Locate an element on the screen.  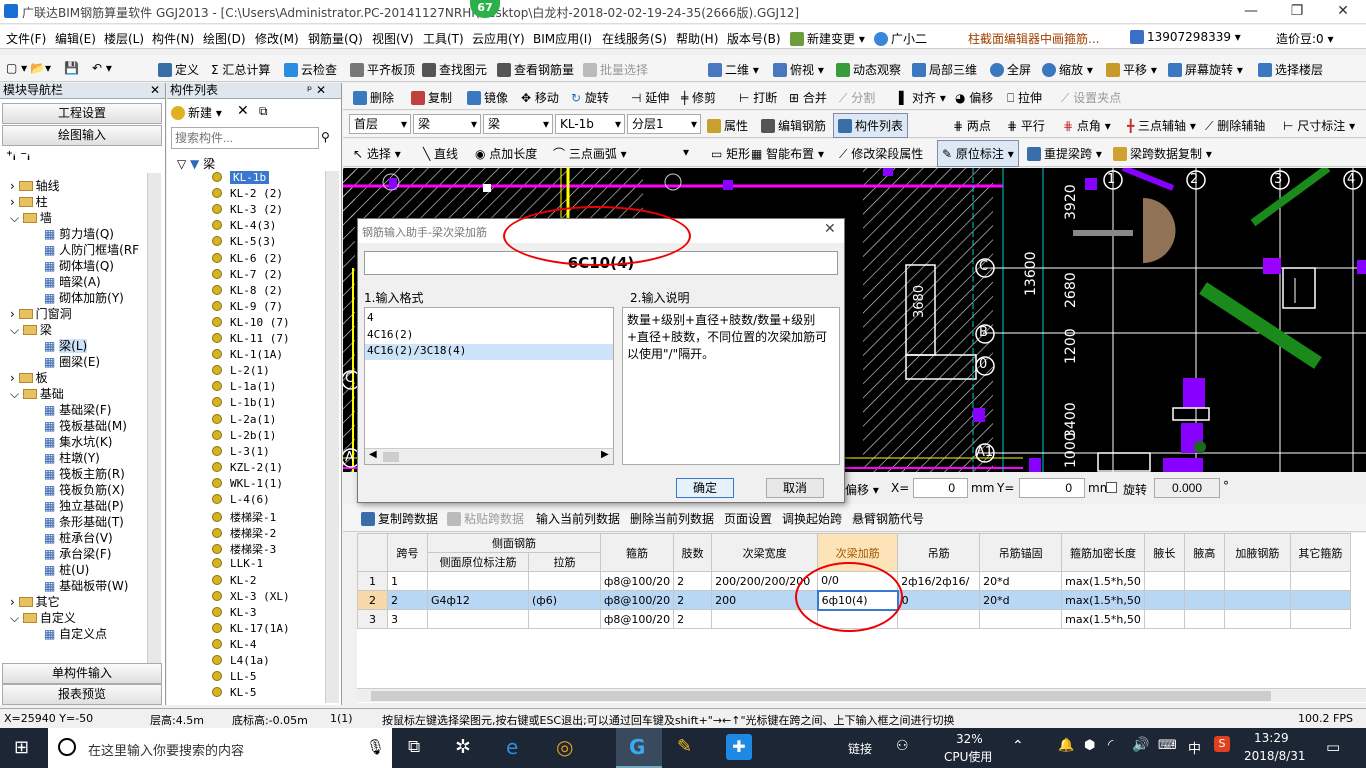
dialog-close-icon: ✕ is located at coordinates (830, 229).